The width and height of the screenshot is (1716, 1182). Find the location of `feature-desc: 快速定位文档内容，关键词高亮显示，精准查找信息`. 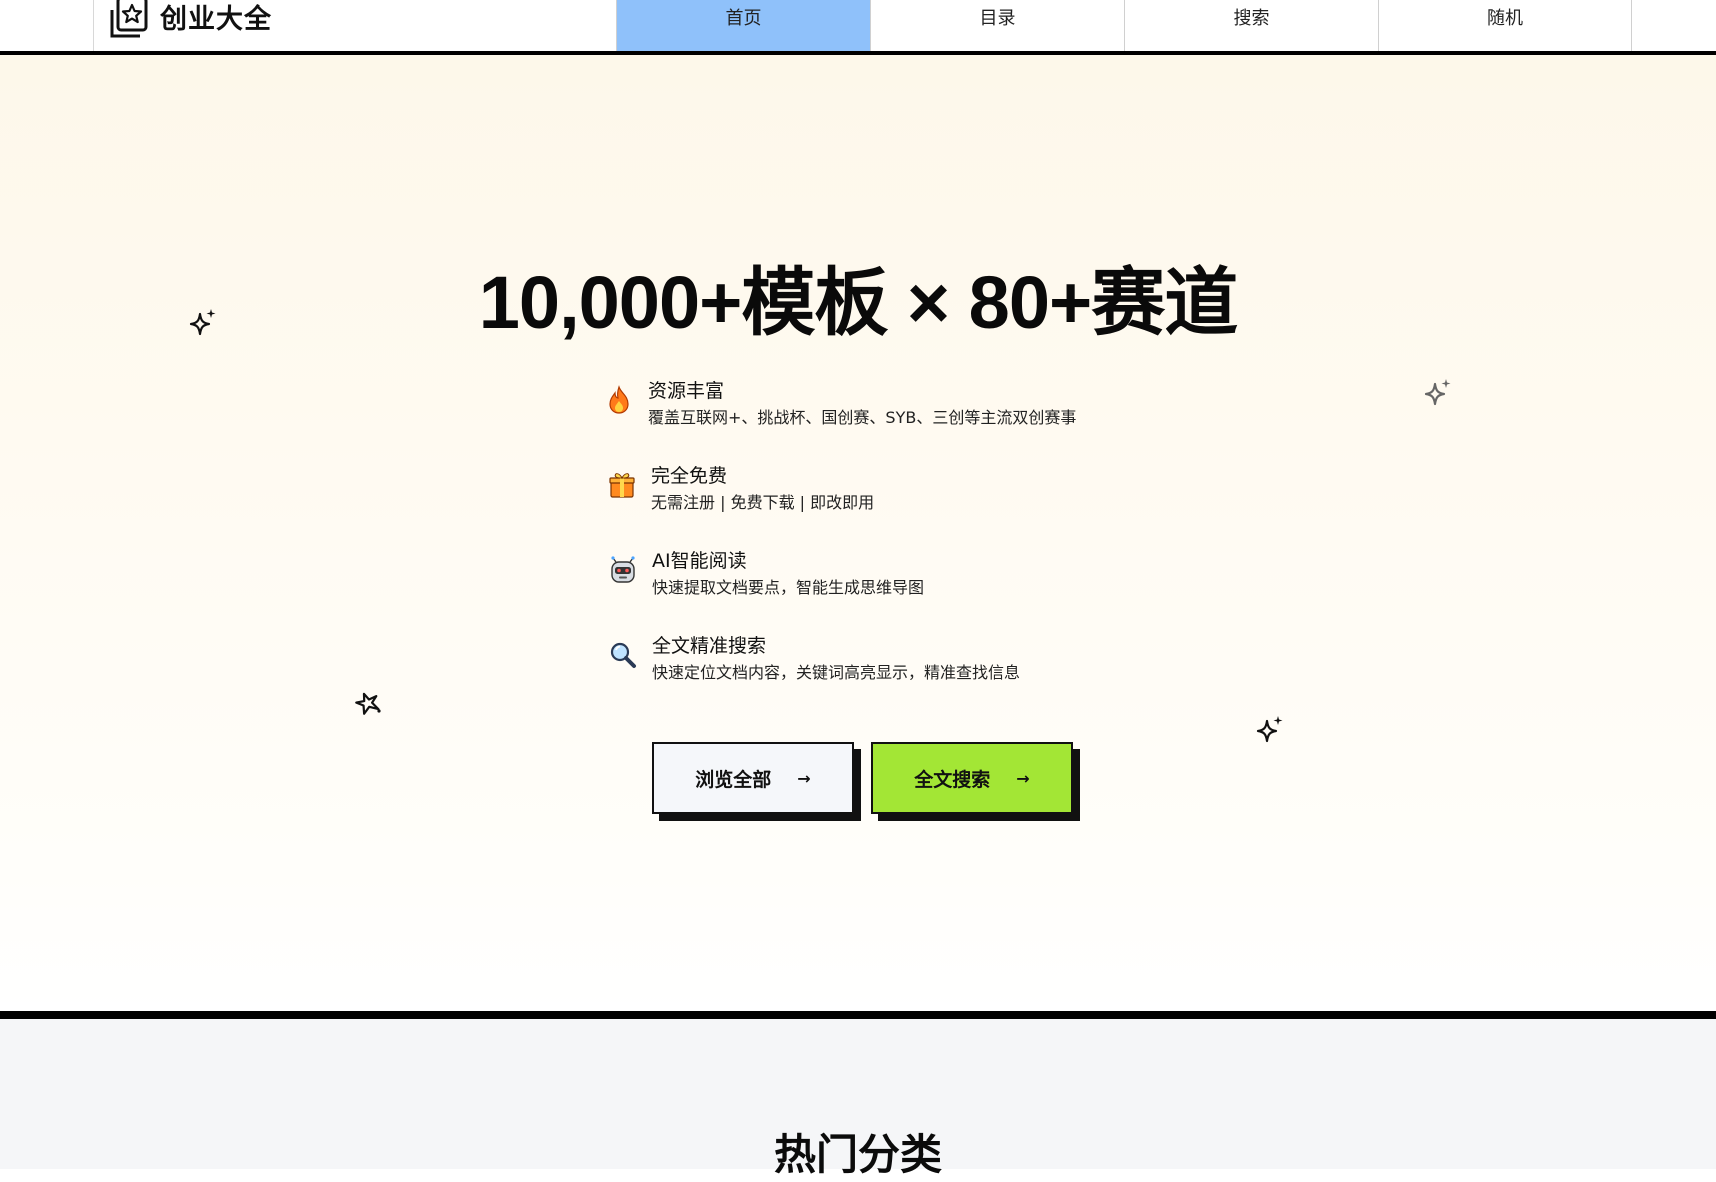

feature-desc: 快速定位文档内容，关键词高亮显示，精准查找信息 is located at coordinates (836, 672).